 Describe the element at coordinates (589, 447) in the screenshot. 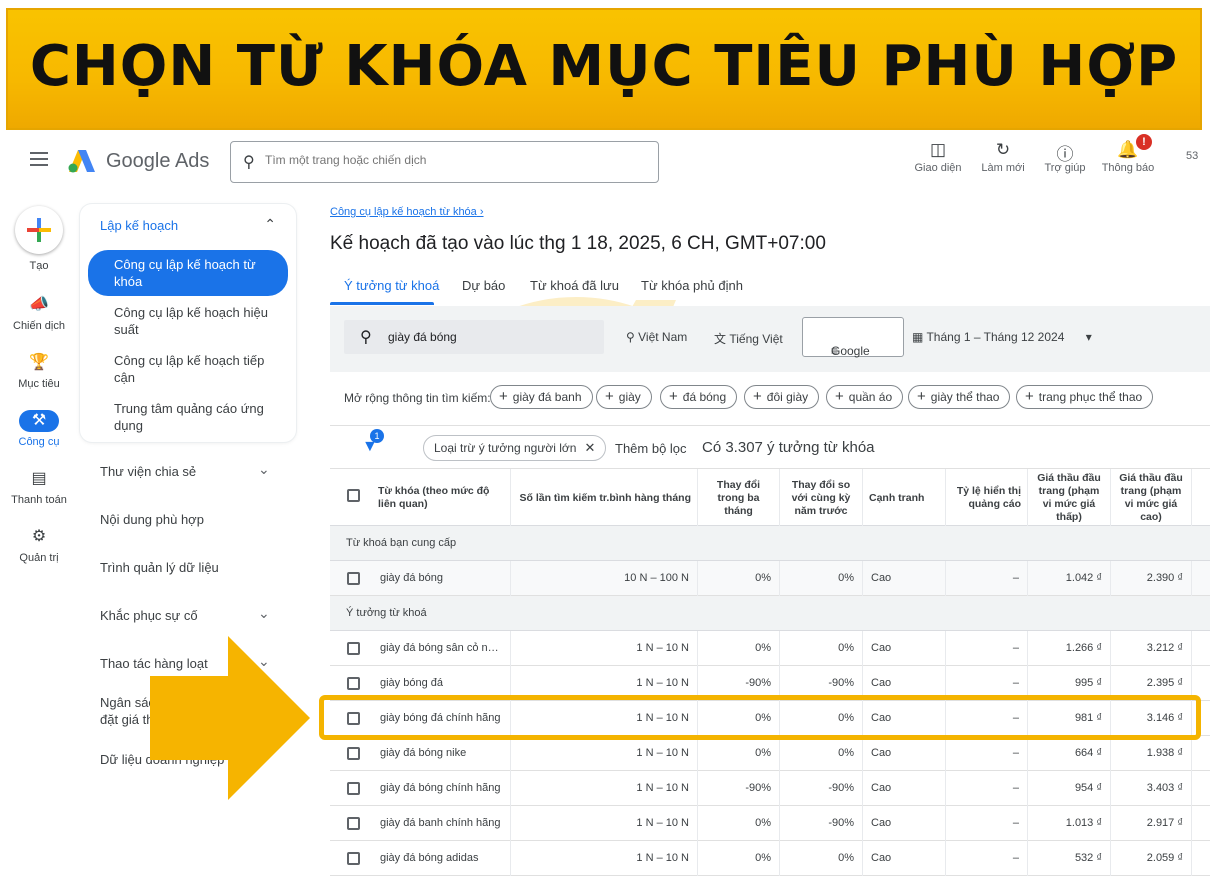

I see `close-icon: ✕` at that location.